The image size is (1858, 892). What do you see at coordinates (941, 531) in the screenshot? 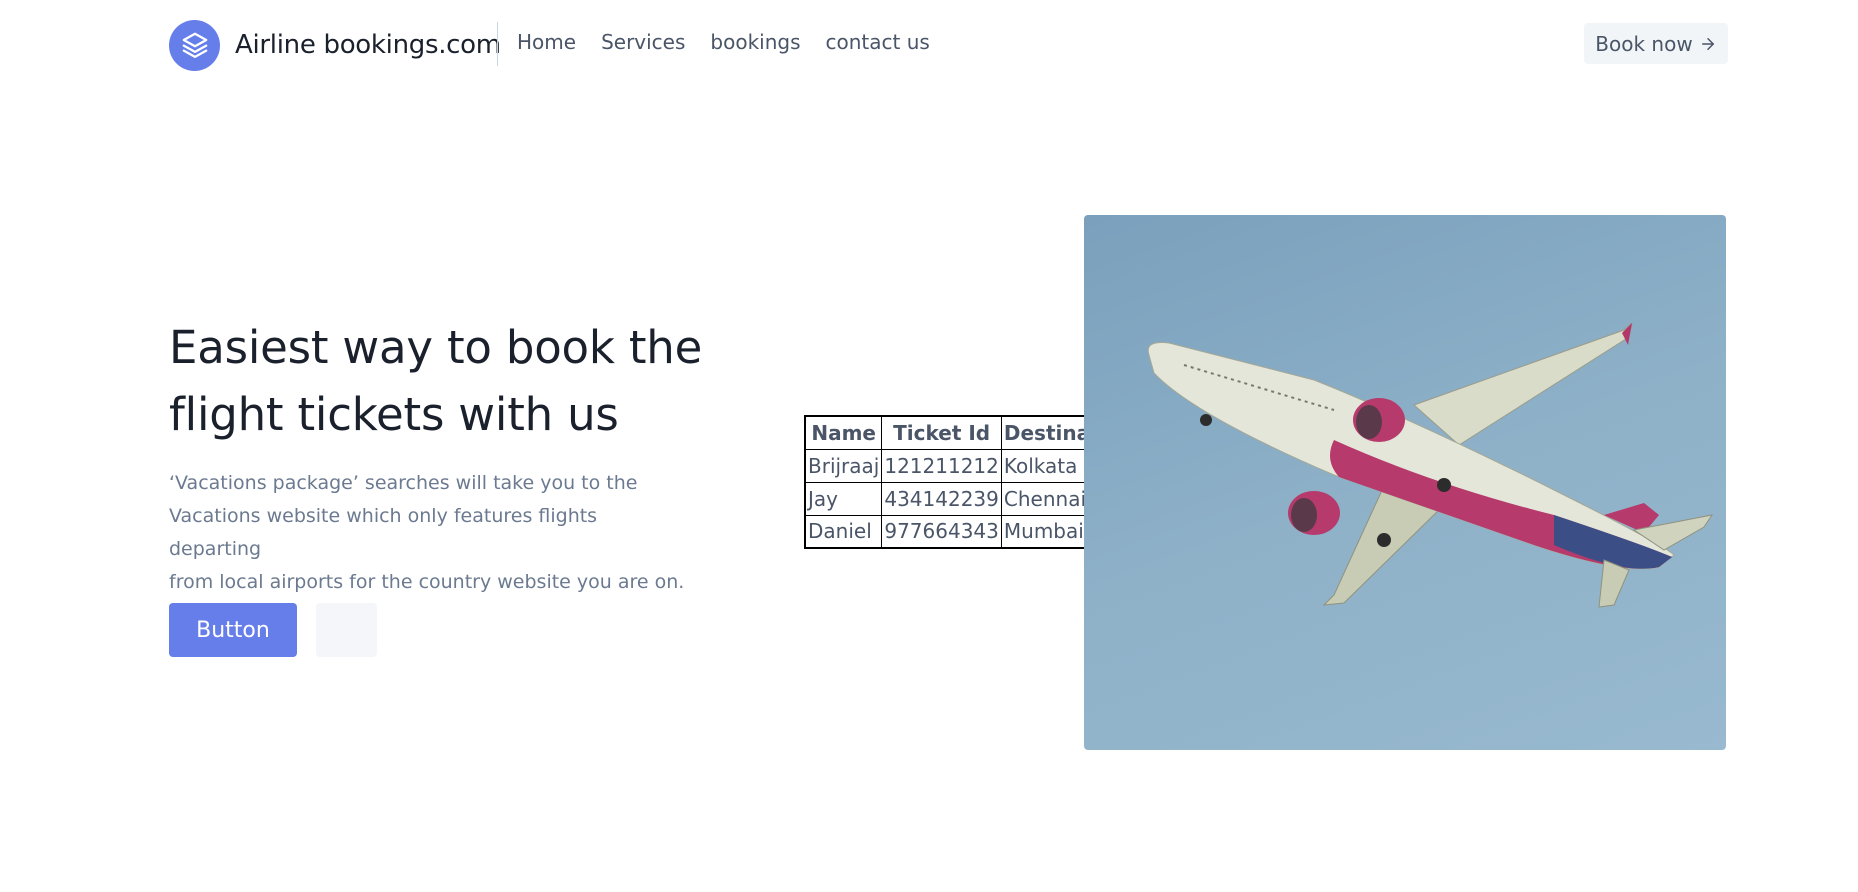
I see `cell-ticket-id: 977664343` at bounding box center [941, 531].